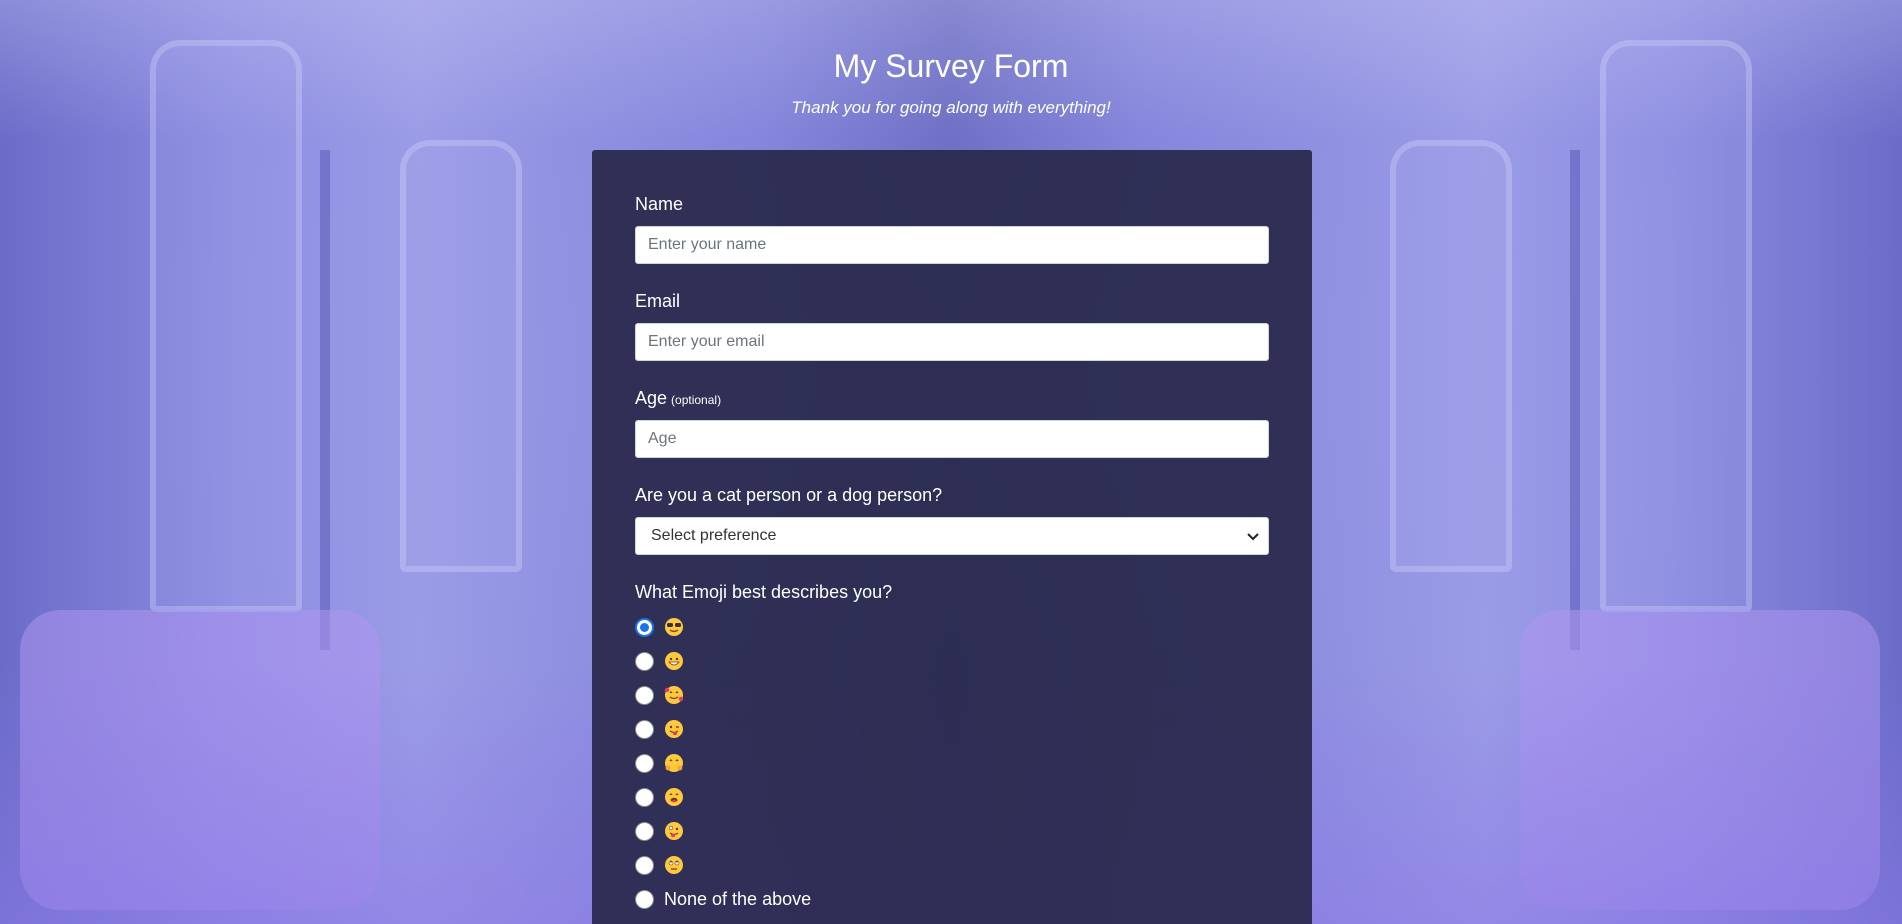 The image size is (1902, 924). What do you see at coordinates (662, 438) in the screenshot?
I see `age-placeholder: Age` at bounding box center [662, 438].